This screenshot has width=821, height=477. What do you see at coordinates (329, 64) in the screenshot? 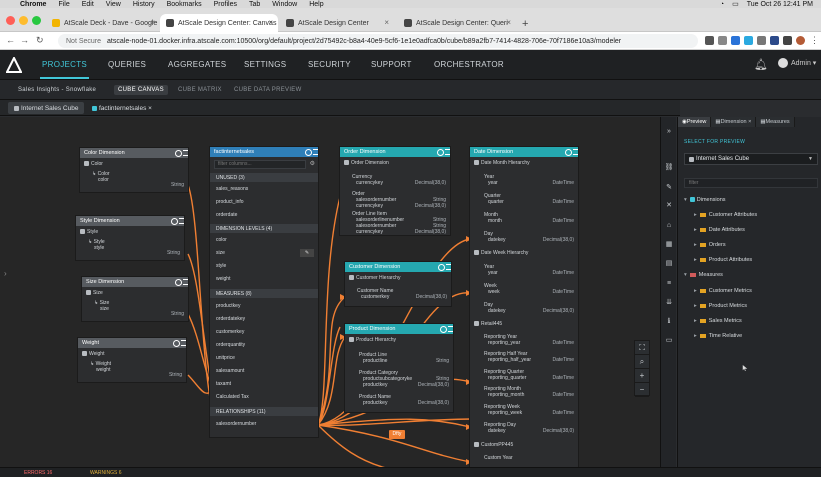
I see `nav-security: SECURITY` at bounding box center [329, 64].